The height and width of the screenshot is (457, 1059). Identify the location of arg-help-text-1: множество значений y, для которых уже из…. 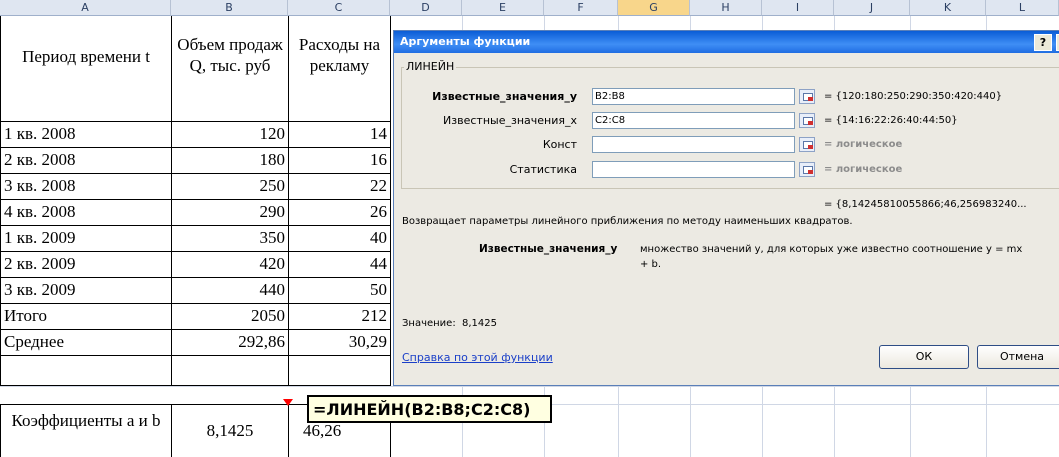
(831, 249).